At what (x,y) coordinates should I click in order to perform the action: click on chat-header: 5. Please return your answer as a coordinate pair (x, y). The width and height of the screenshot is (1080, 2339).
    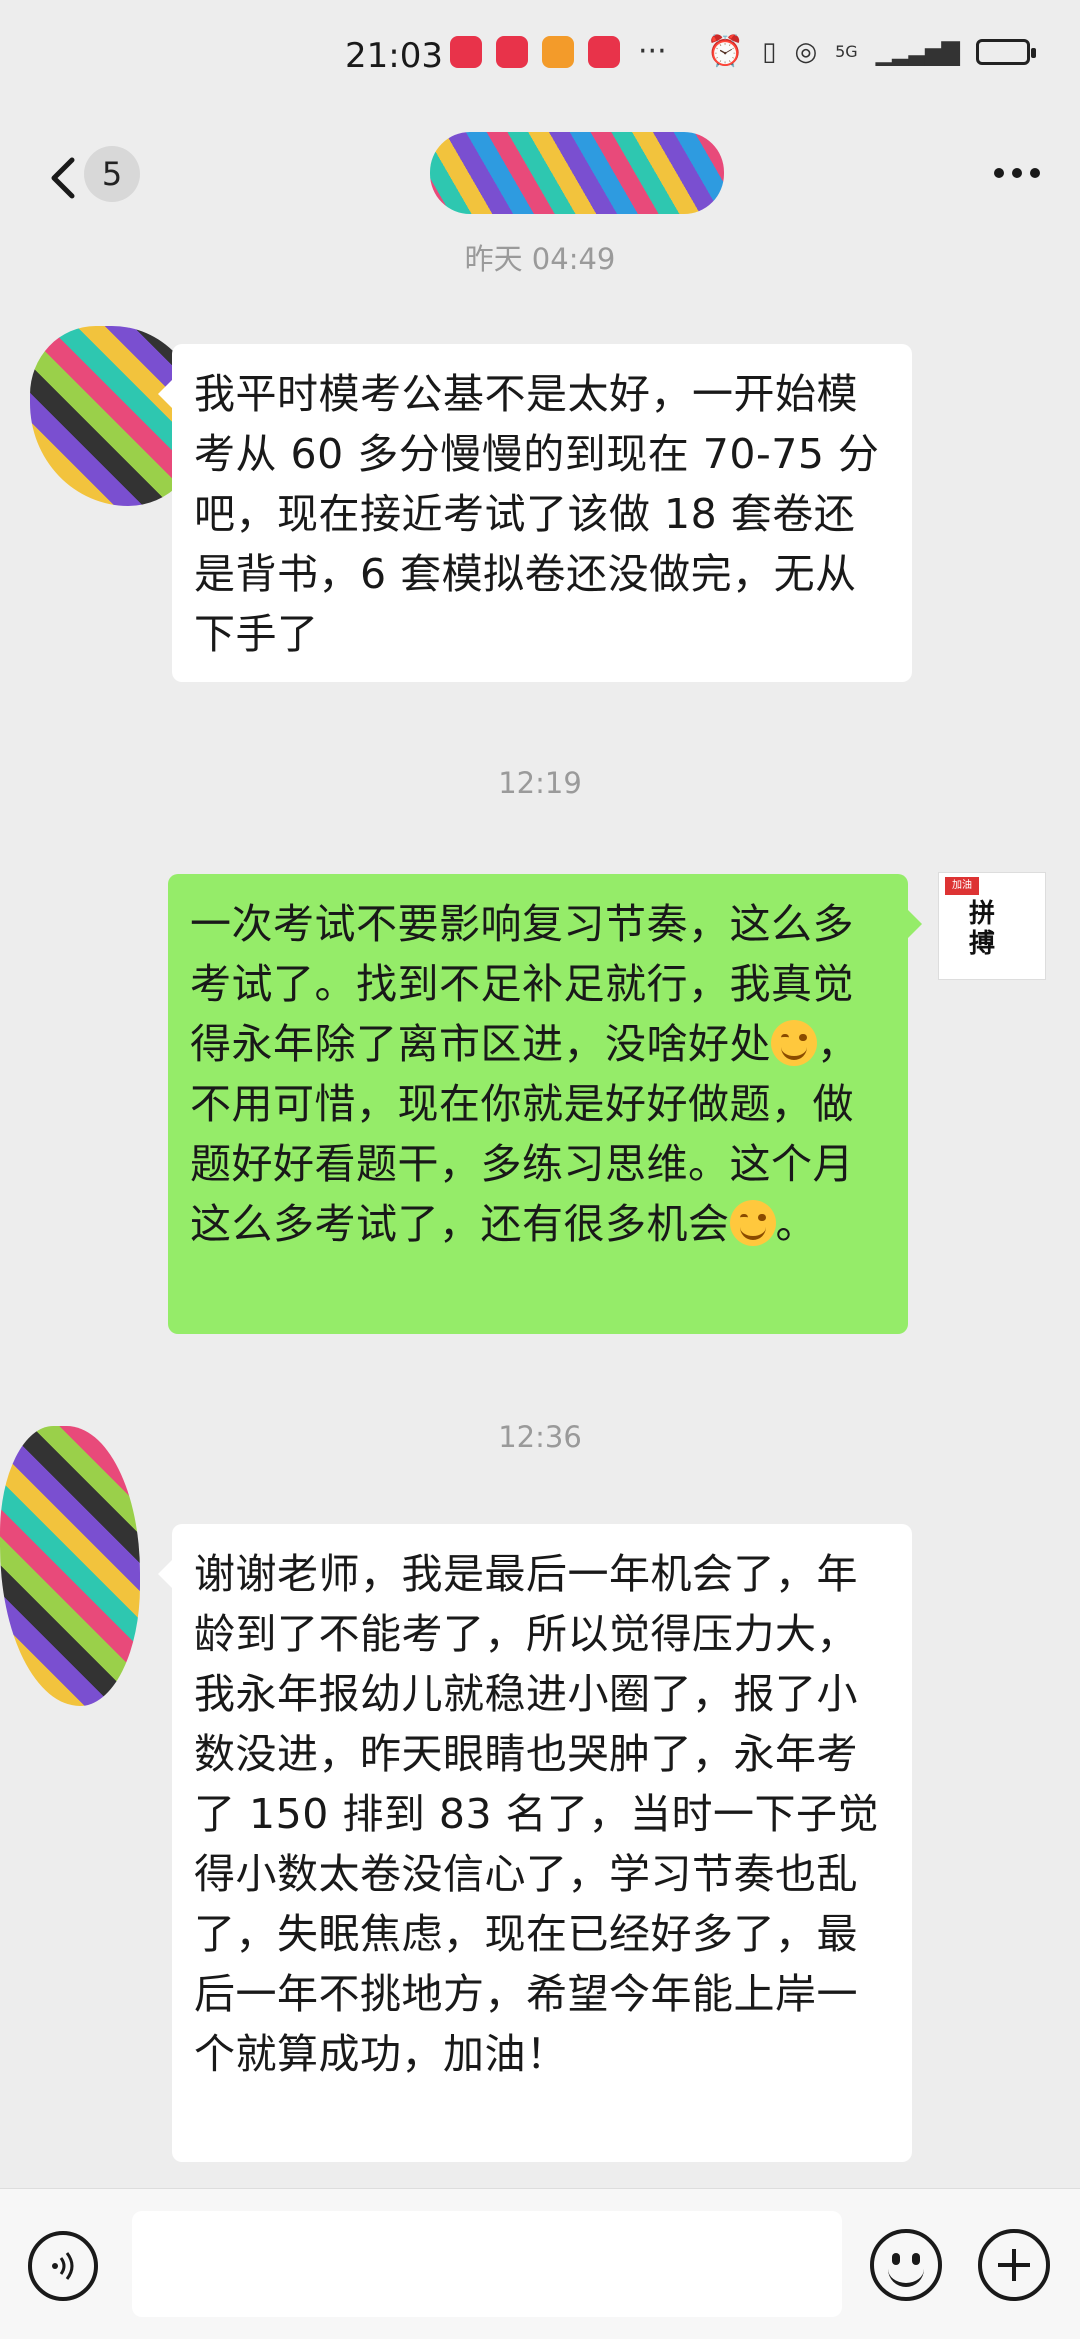
    Looking at the image, I should click on (540, 179).